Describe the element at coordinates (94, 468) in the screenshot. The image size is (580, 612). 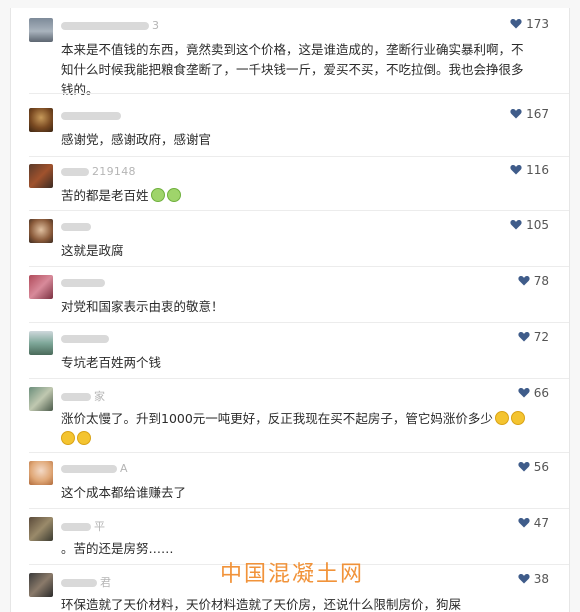
I see `commenter-name: A` at that location.